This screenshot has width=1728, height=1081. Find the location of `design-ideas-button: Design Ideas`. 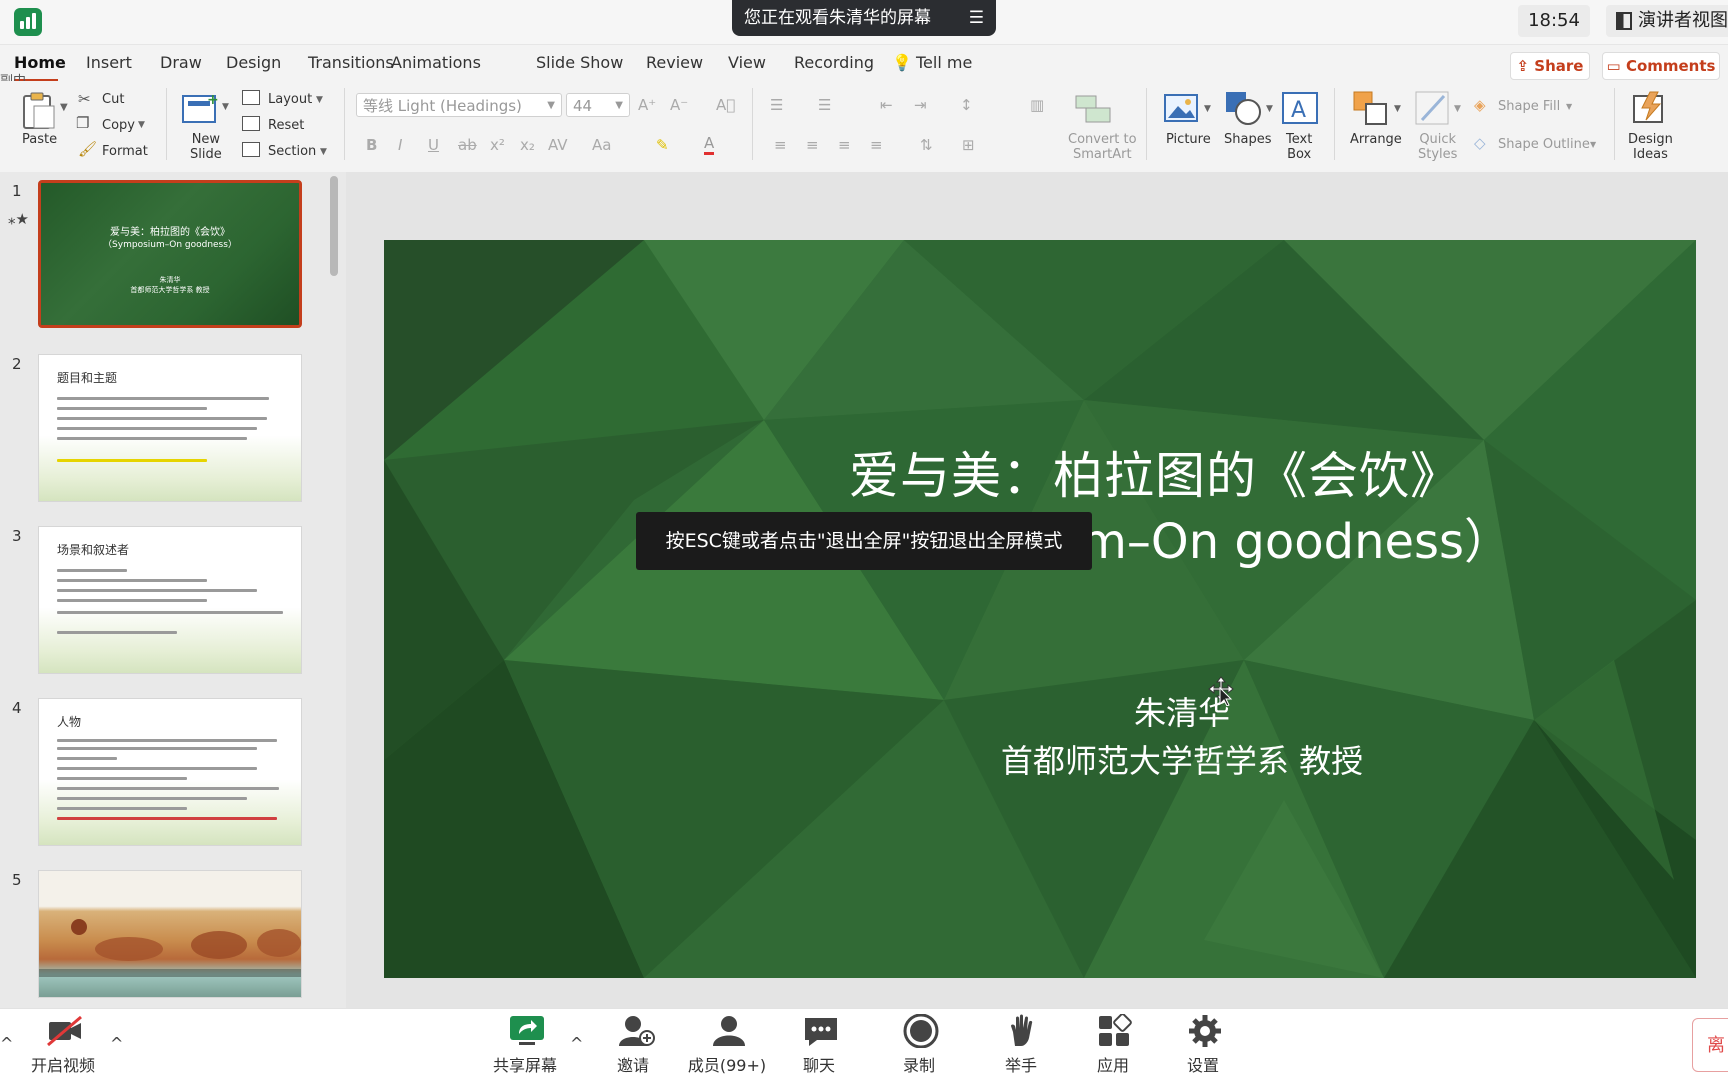

design-ideas-button: Design Ideas is located at coordinates (1650, 147).